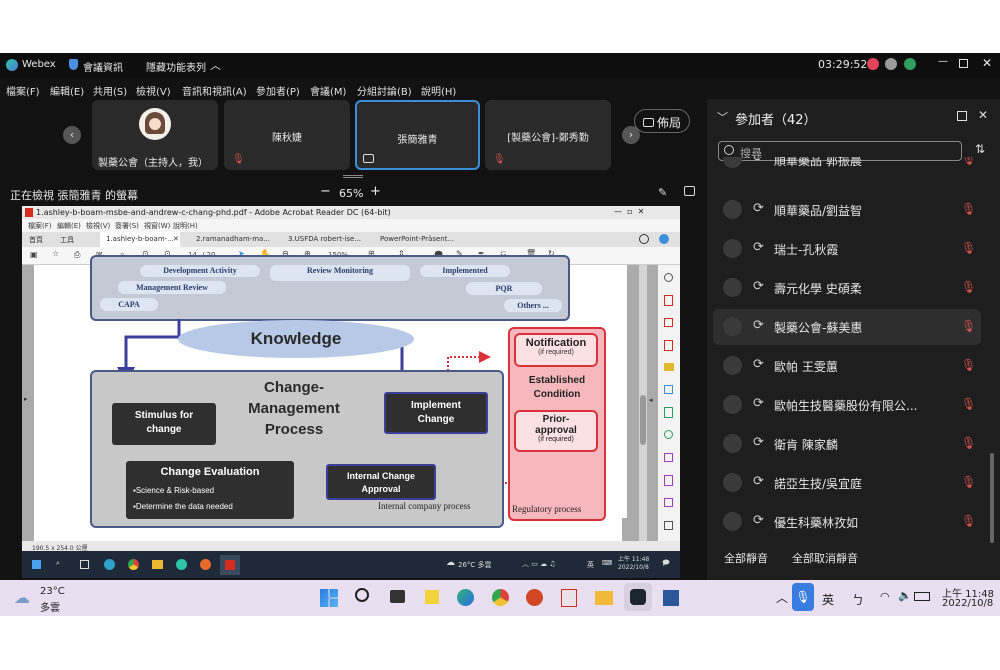  What do you see at coordinates (98, 226) in the screenshot?
I see `acrobat-menu-item: 檢視(V)` at bounding box center [98, 226].